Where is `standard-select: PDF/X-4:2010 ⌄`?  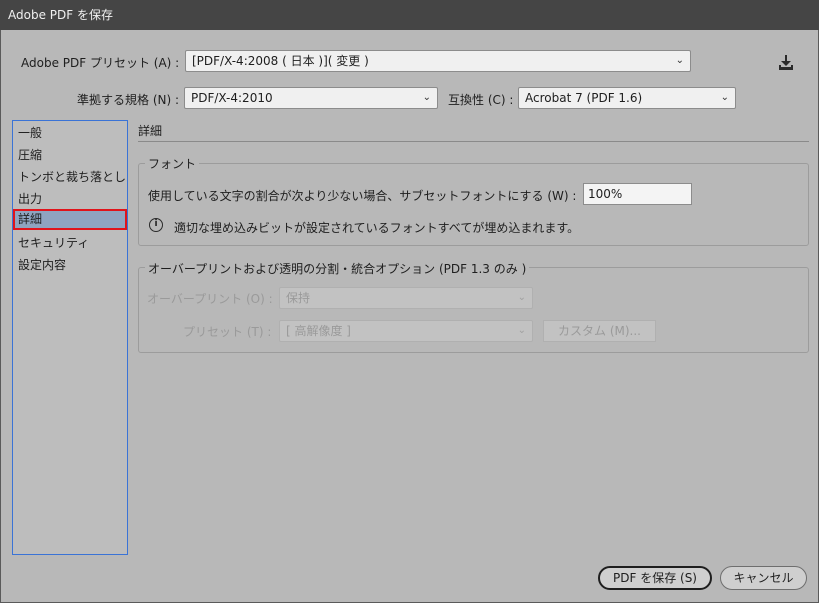 standard-select: PDF/X-4:2010 ⌄ is located at coordinates (311, 98).